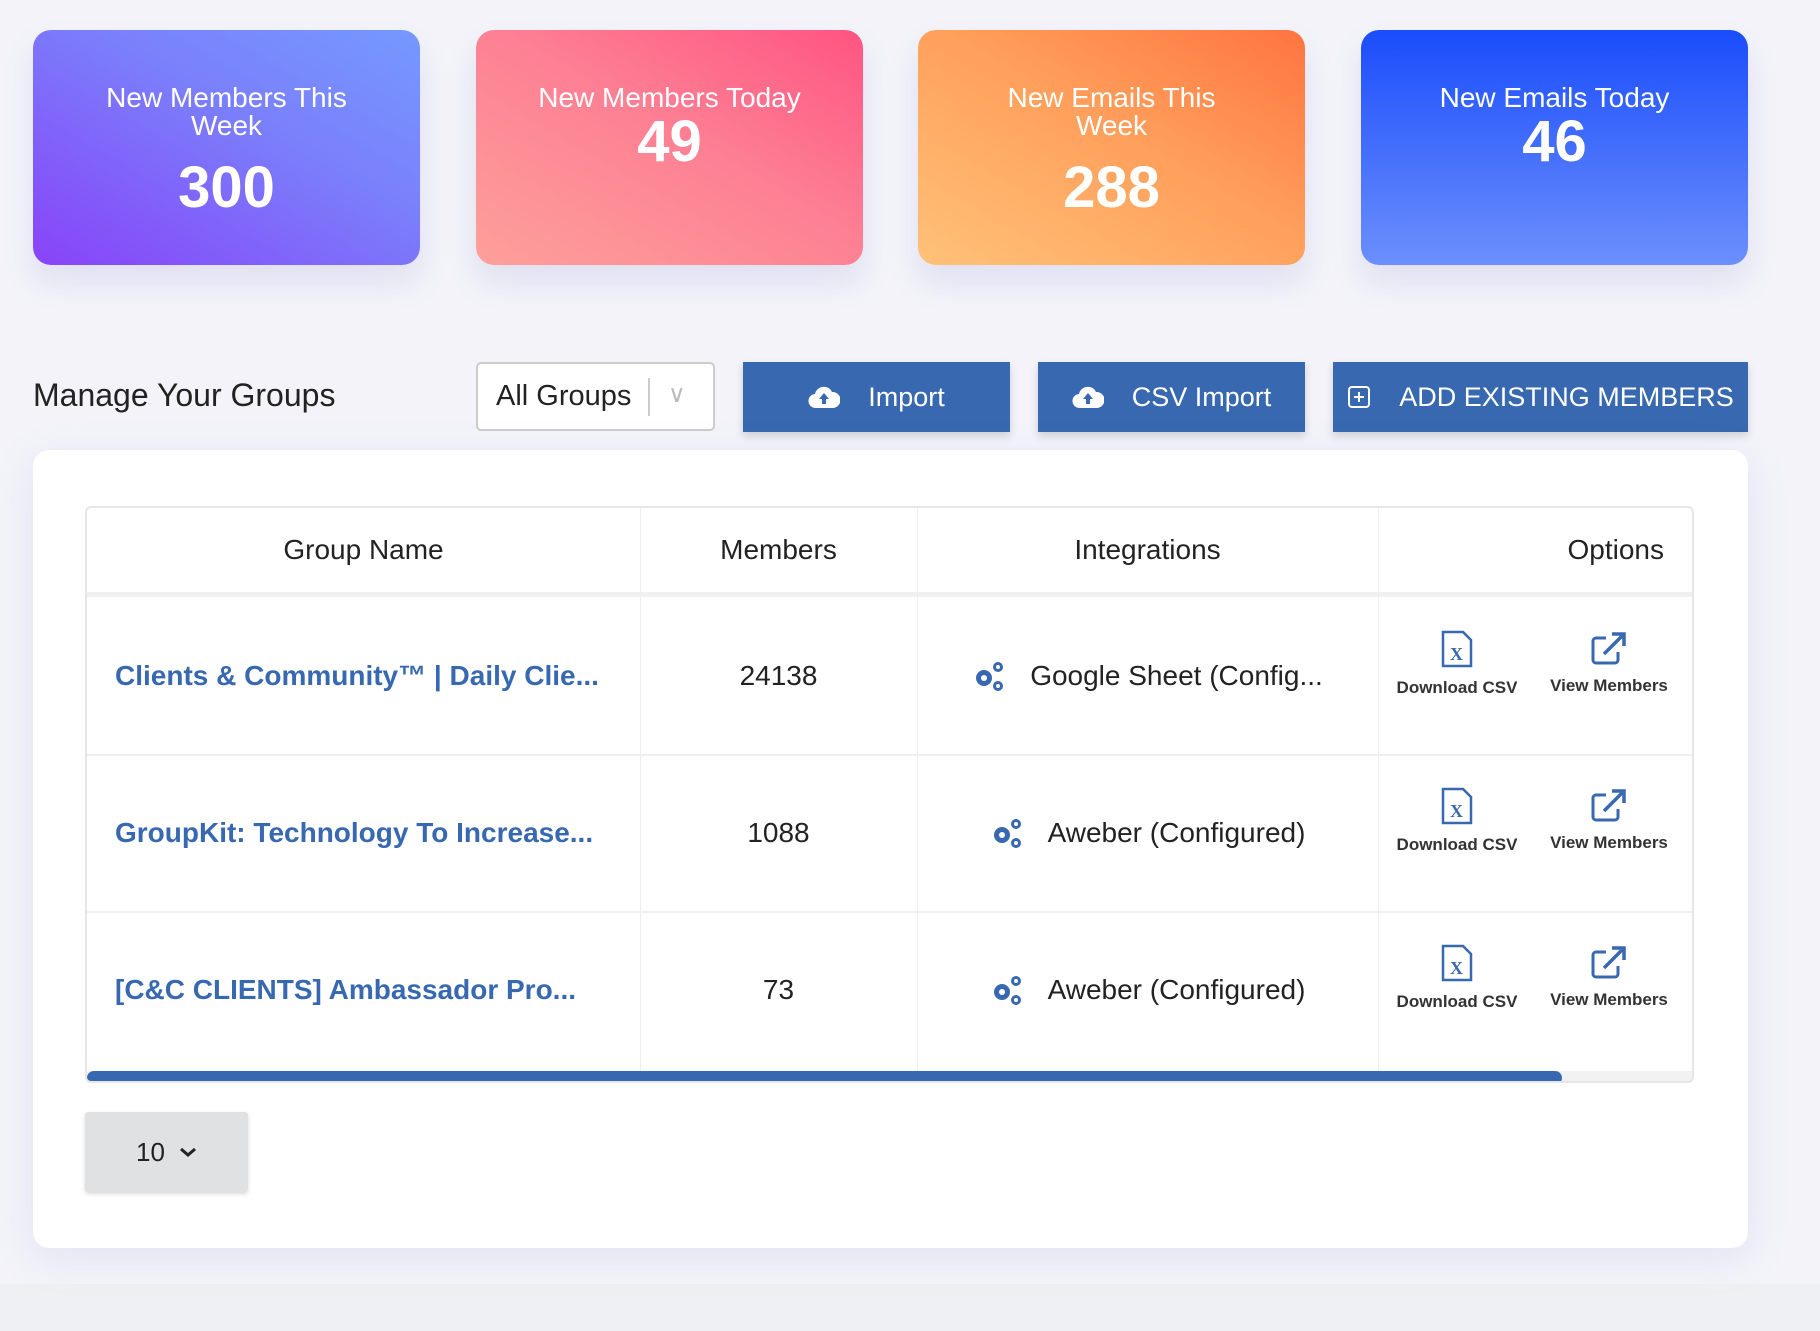 This screenshot has height=1331, width=1820. I want to click on stat-value: 300, so click(226, 187).